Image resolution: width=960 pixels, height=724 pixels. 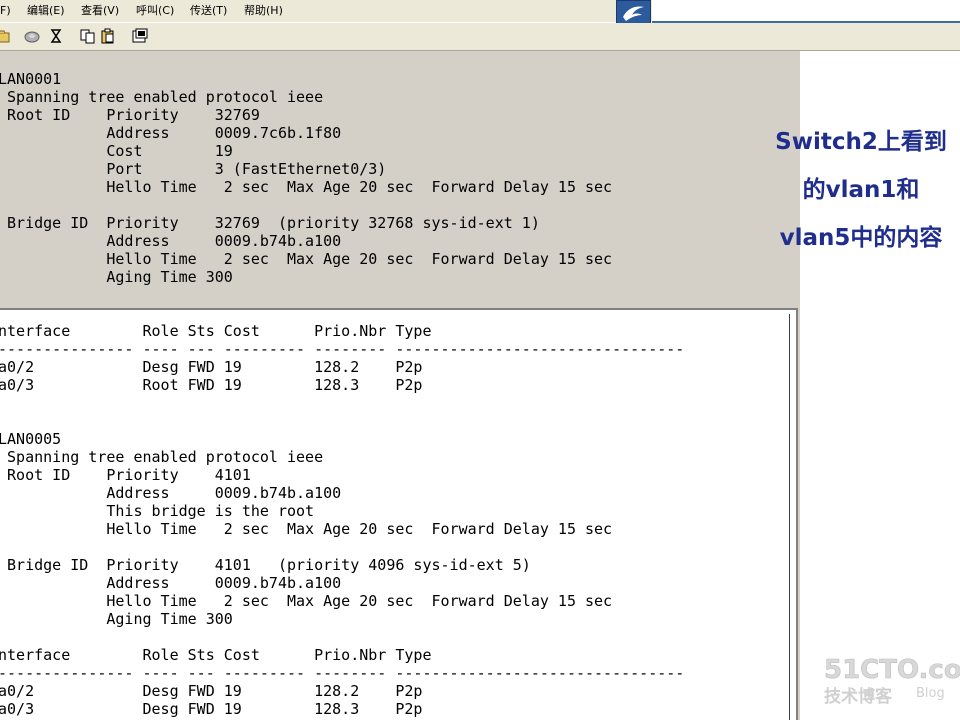 What do you see at coordinates (263, 11) in the screenshot?
I see `menu-help: 帮助(H)` at bounding box center [263, 11].